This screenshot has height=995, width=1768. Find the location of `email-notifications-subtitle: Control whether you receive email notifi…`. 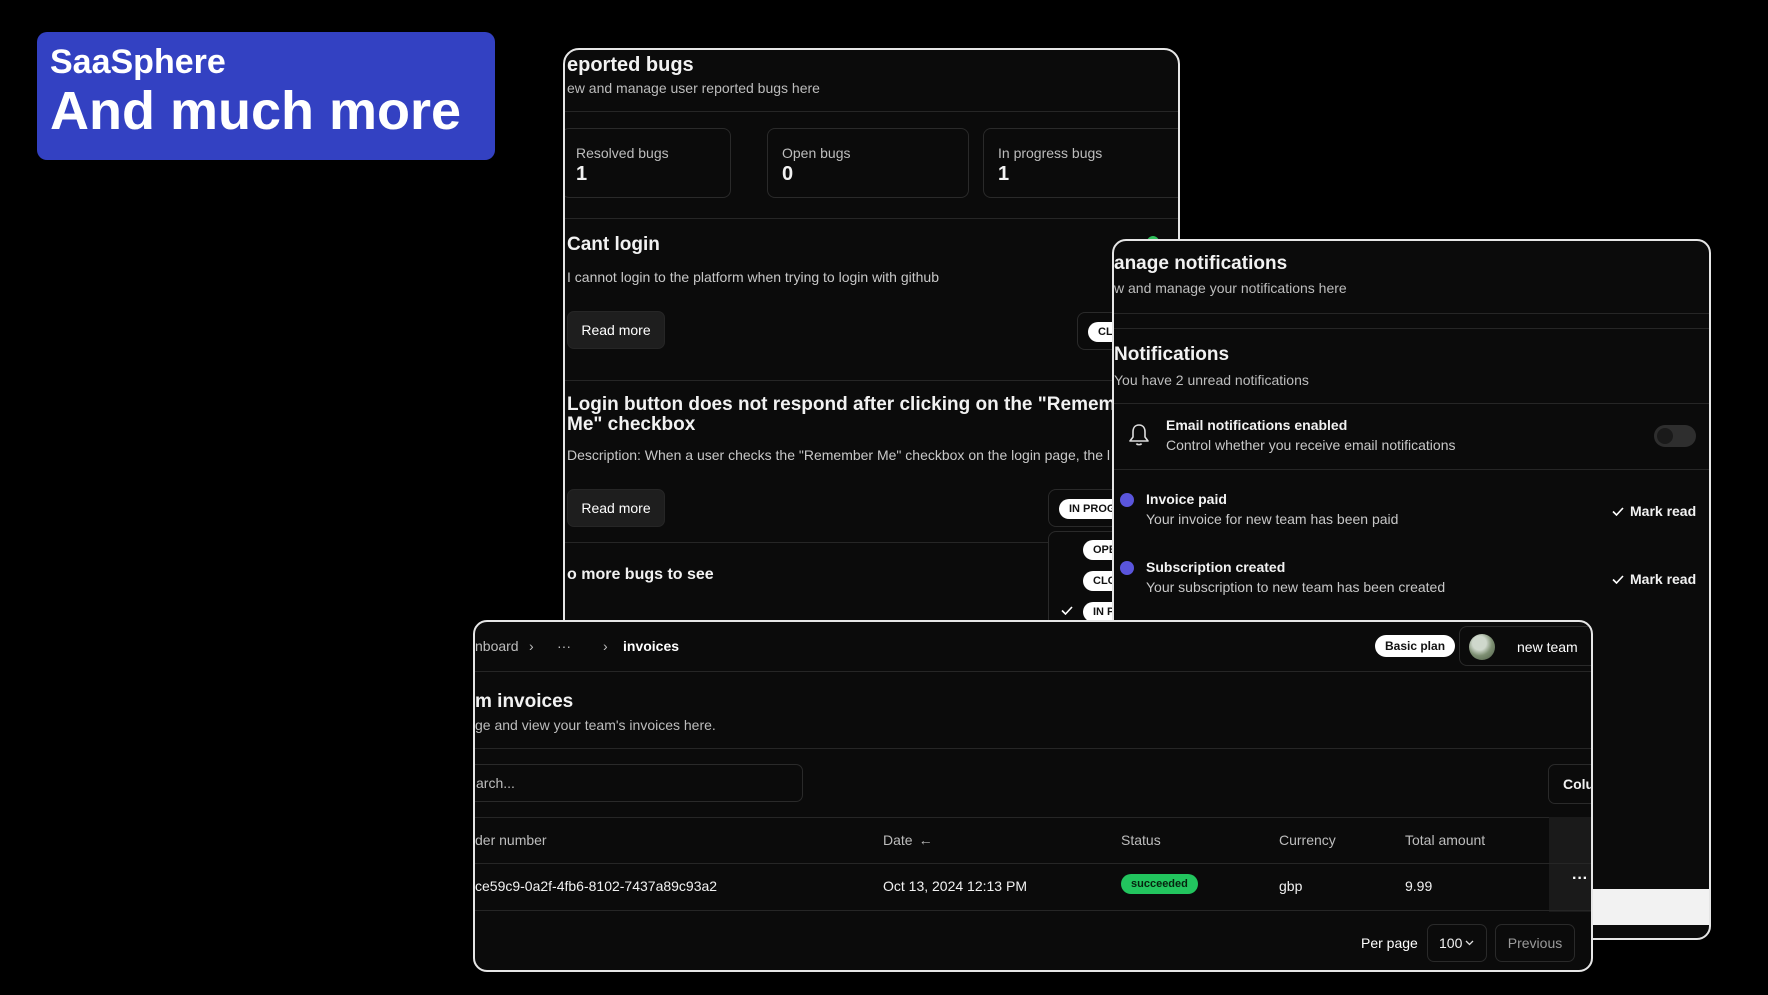

email-notifications-subtitle: Control whether you receive email notifi… is located at coordinates (1311, 445).